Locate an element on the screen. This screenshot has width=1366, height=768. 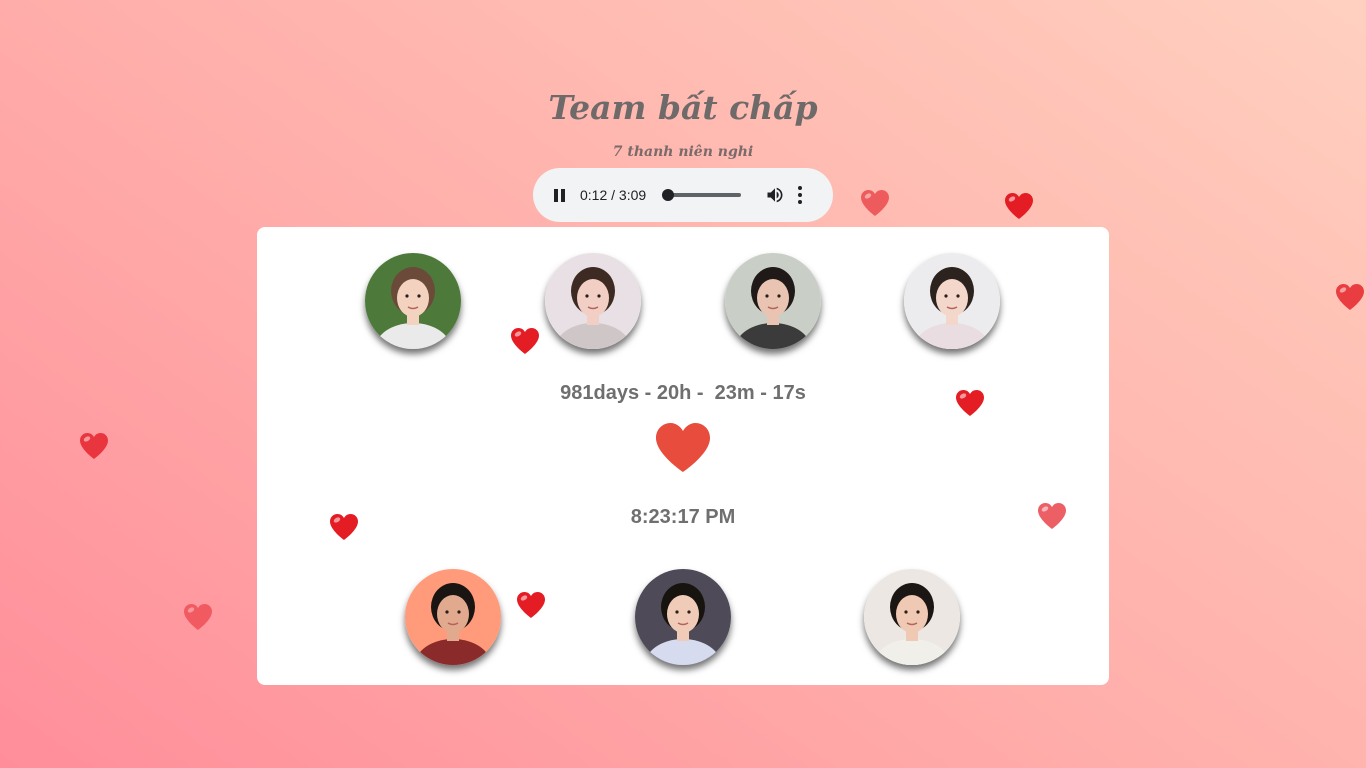
audio-progress-thumb is located at coordinates (668, 195).